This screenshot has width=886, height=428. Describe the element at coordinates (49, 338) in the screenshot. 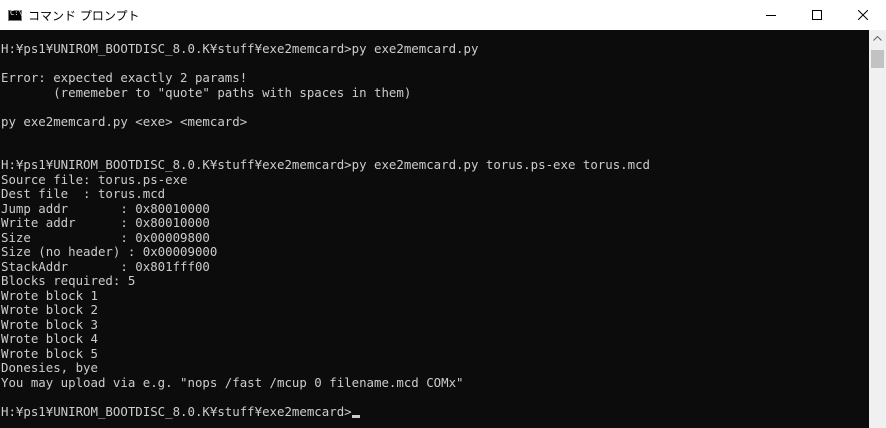

I see `console-line: Wrote block 4` at that location.